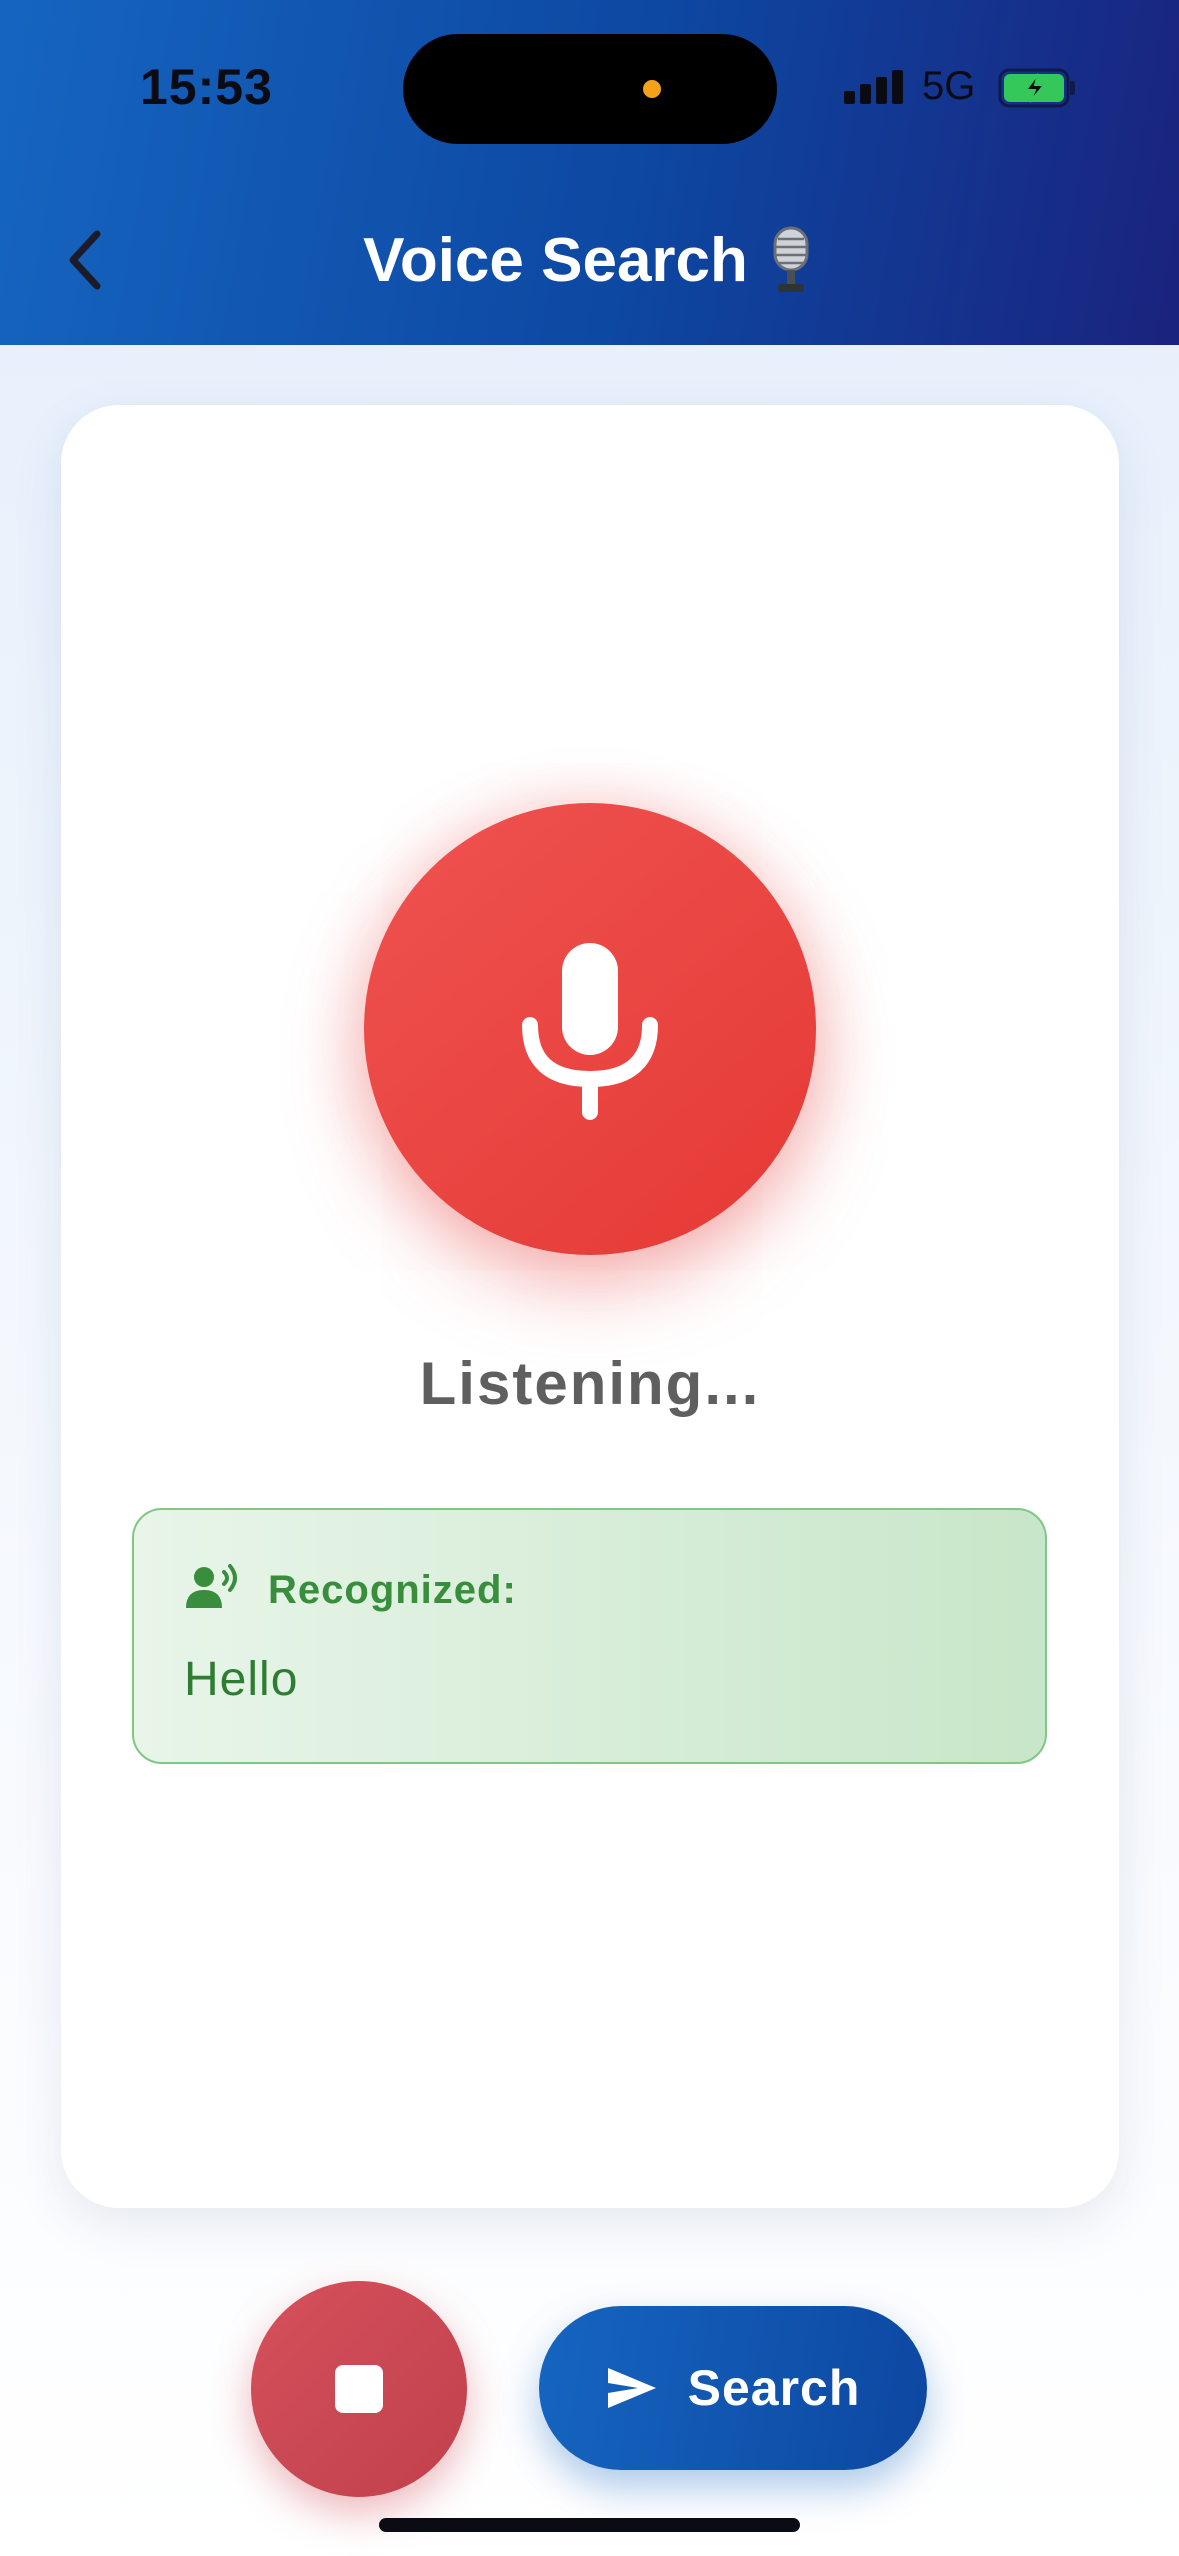 The width and height of the screenshot is (1179, 2556). Describe the element at coordinates (774, 2388) in the screenshot. I see `search-button-label: Search` at that location.